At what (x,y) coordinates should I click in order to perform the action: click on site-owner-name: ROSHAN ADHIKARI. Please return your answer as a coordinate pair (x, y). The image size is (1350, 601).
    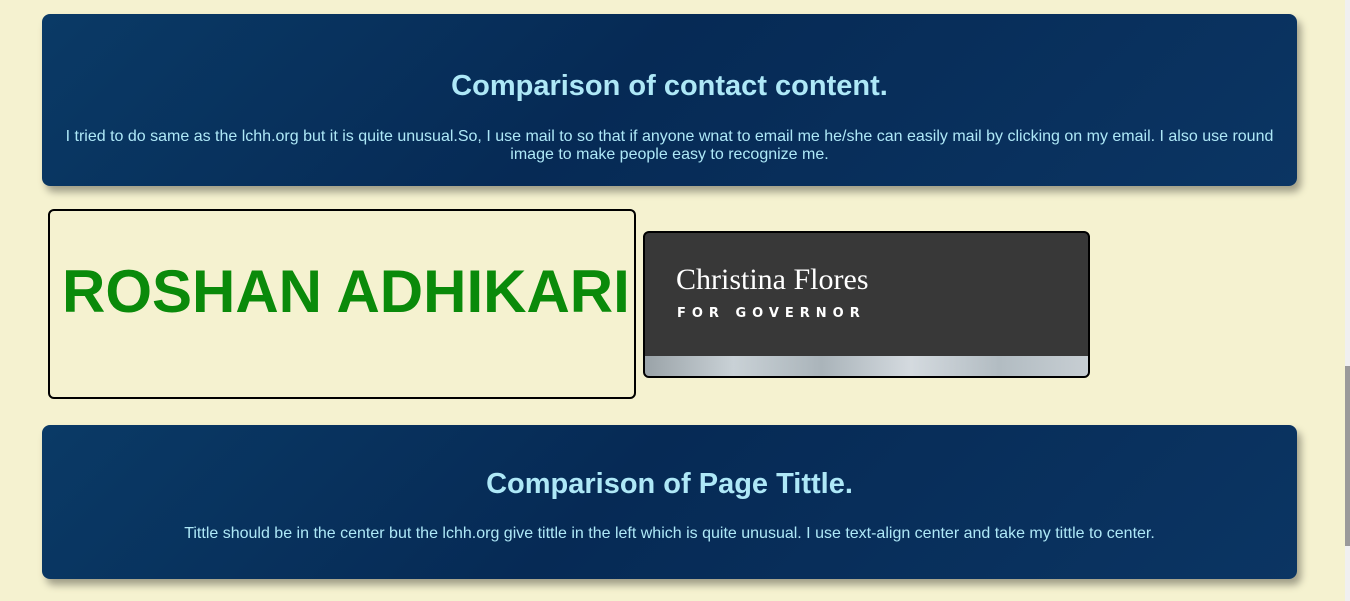
    Looking at the image, I should click on (346, 291).